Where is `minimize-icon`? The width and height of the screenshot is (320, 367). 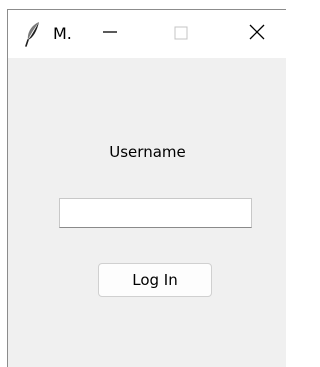
minimize-icon is located at coordinates (110, 34).